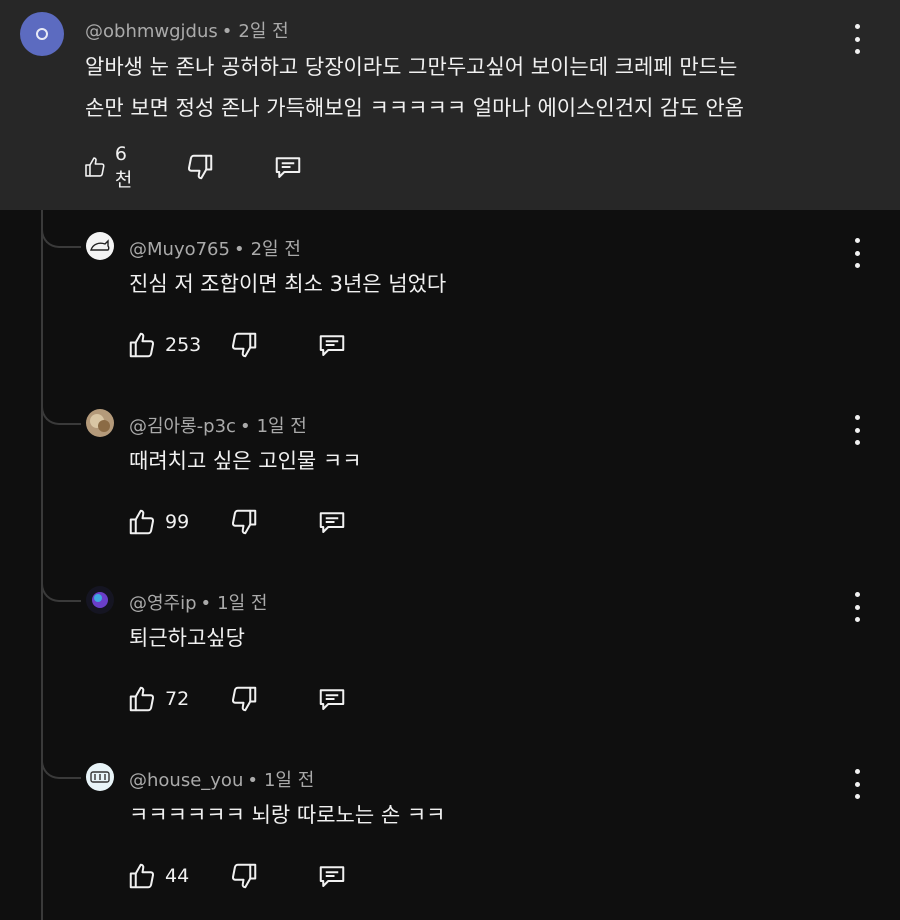  Describe the element at coordinates (186, 780) in the screenshot. I see `username: @house_you` at that location.